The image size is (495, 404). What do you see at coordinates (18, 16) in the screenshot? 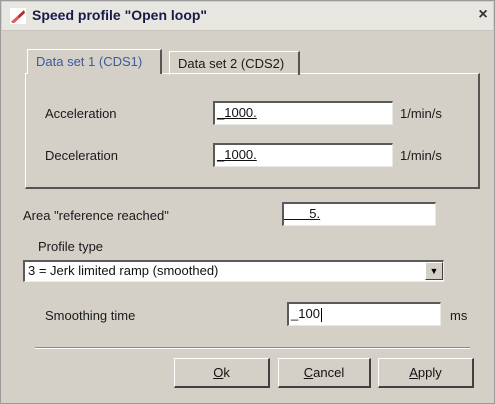
I see `app-icon` at bounding box center [18, 16].